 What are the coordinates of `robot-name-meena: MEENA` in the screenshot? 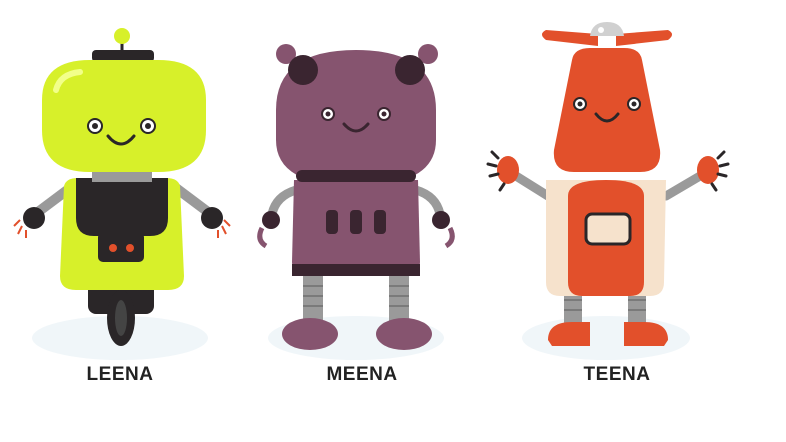 It's located at (362, 374).